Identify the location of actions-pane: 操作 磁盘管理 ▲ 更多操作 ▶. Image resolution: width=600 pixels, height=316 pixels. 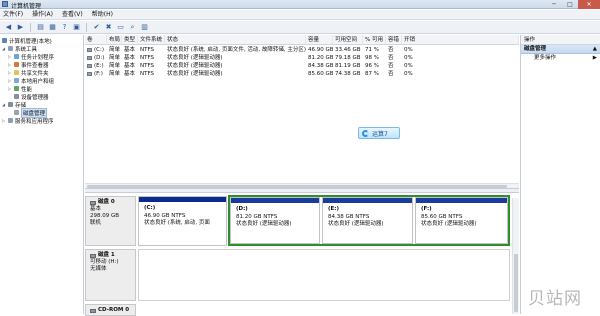
(560, 174).